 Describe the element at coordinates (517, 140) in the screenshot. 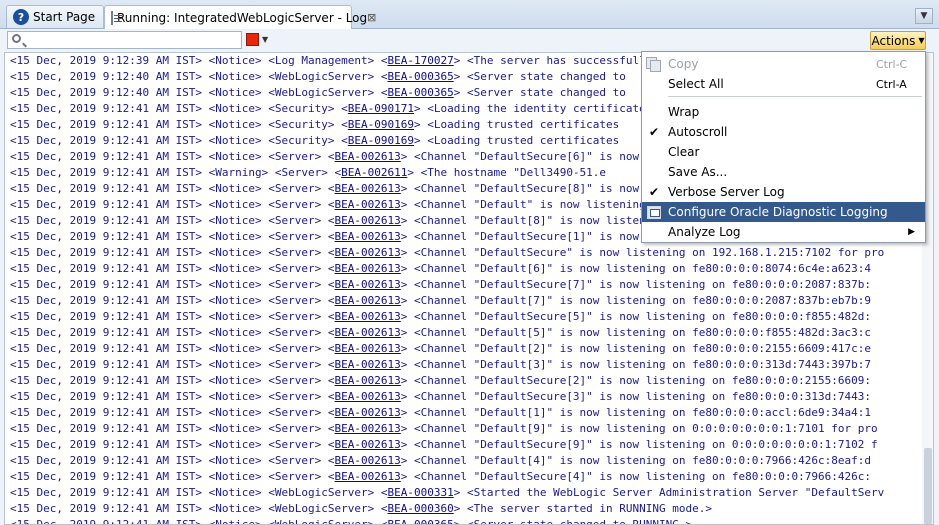

I see `log-line-message: > <Loading trusted certificates` at that location.